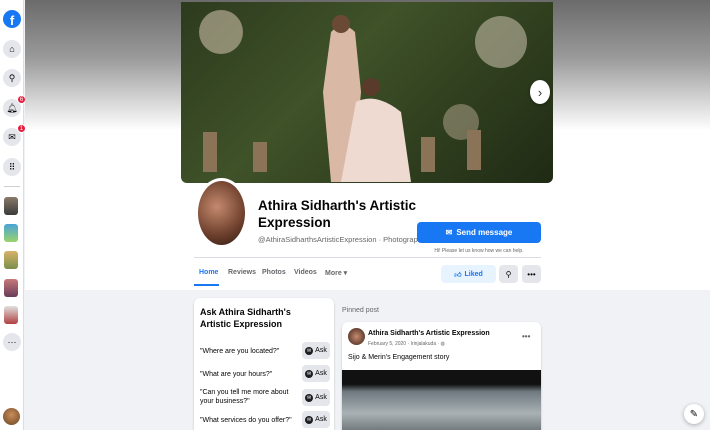 The height and width of the screenshot is (430, 710). I want to click on tab-photos: Photos, so click(274, 272).